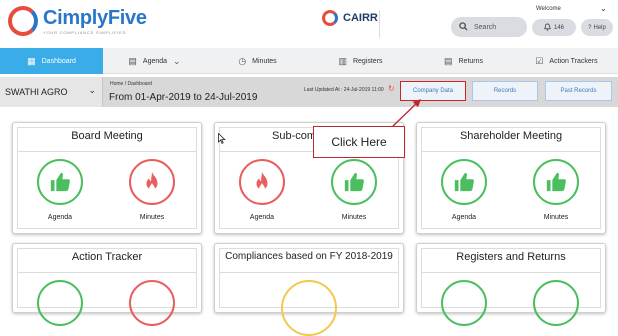 The height and width of the screenshot is (336, 618). I want to click on help-button: ? Help, so click(597, 27).